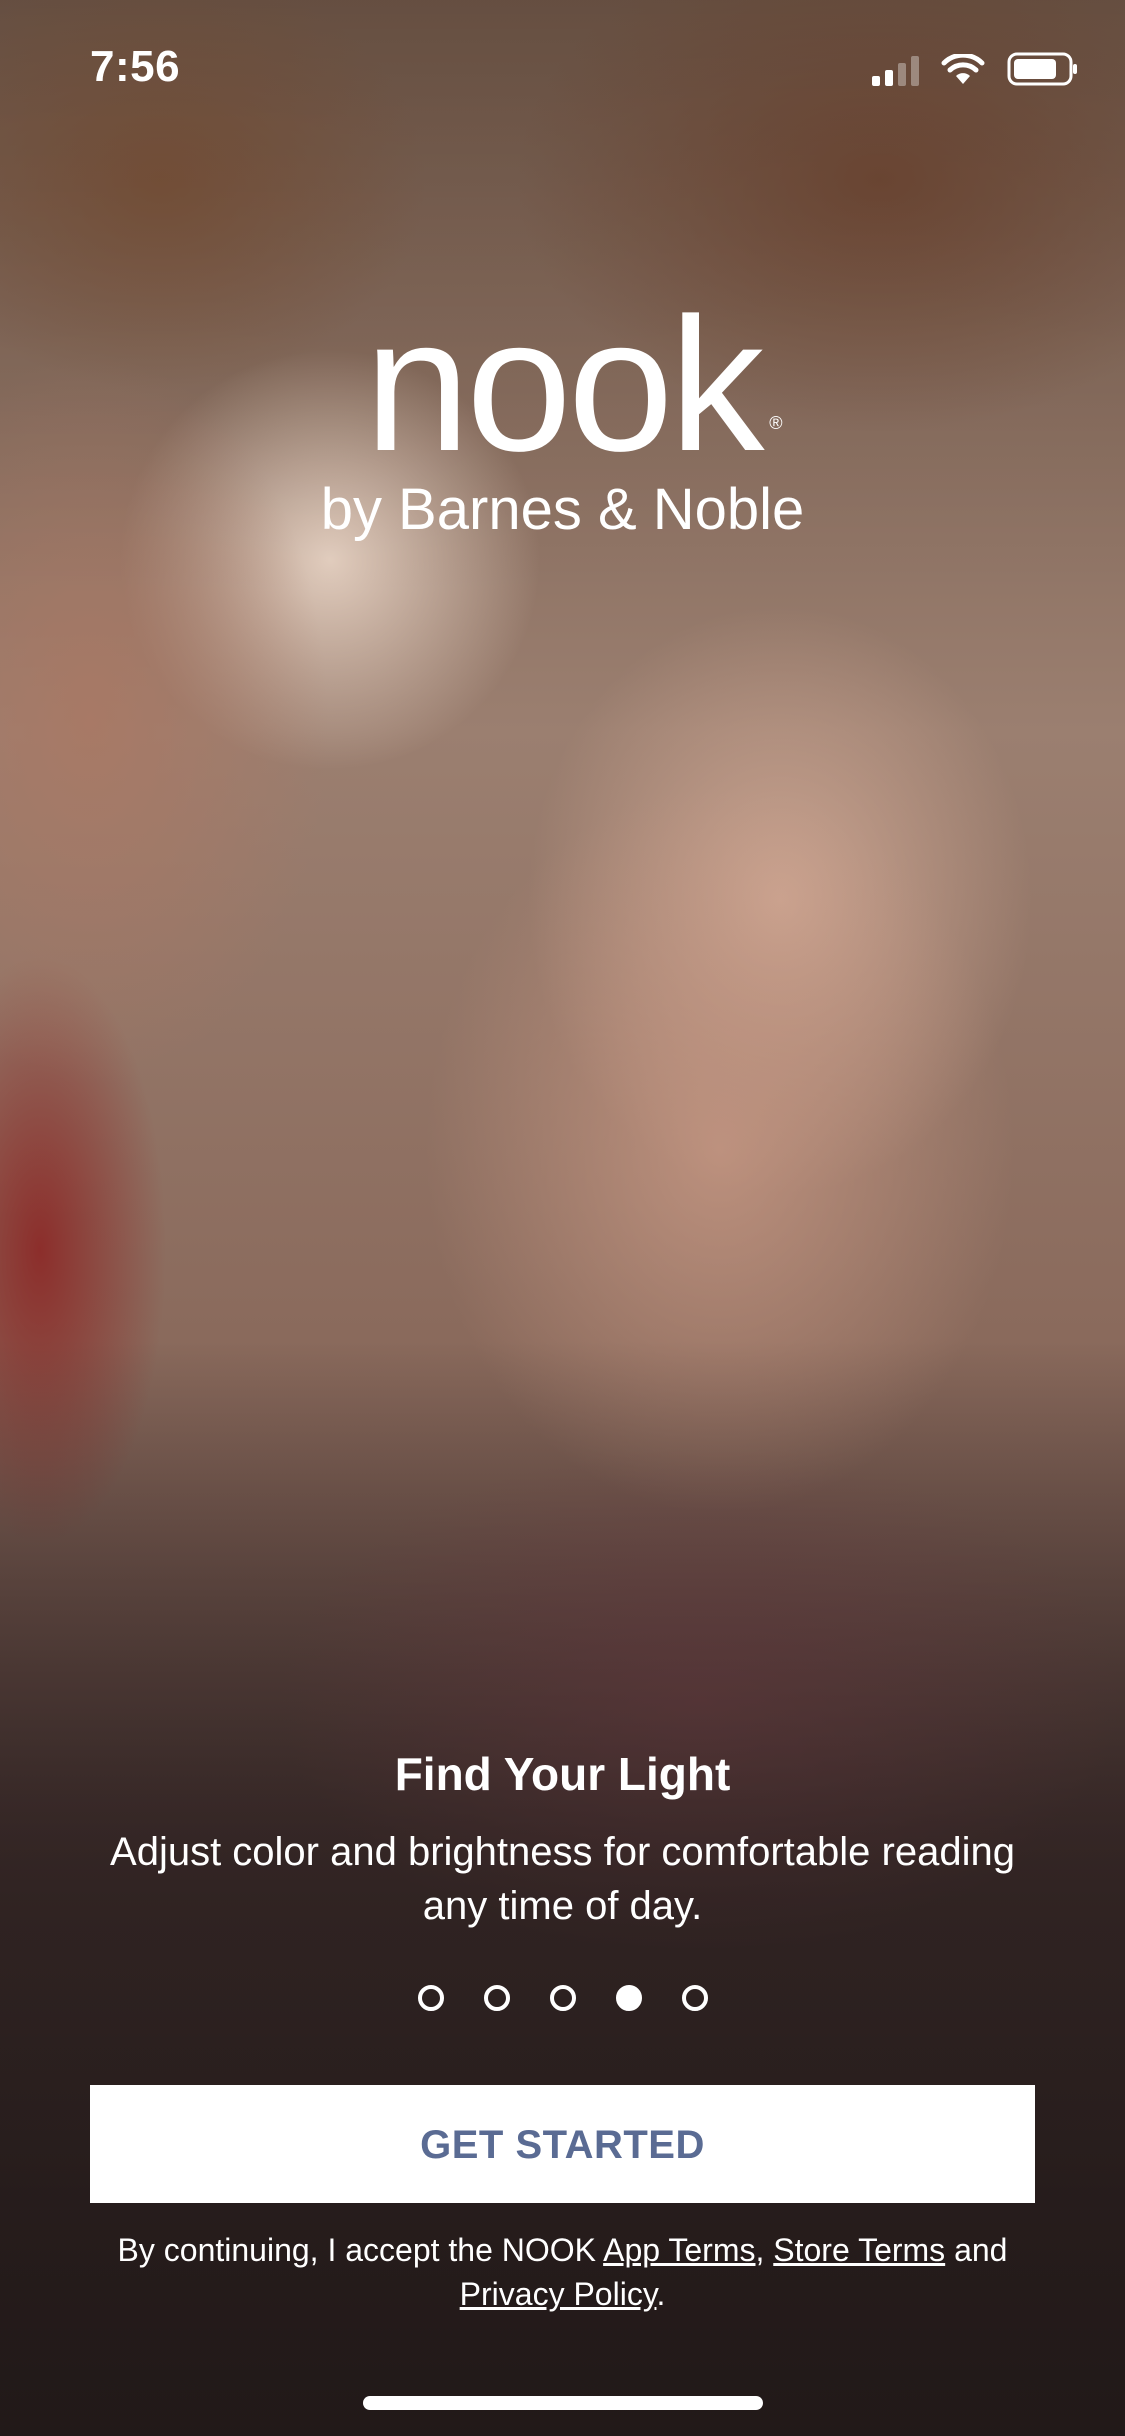  Describe the element at coordinates (563, 2403) in the screenshot. I see `home-indicator` at that location.